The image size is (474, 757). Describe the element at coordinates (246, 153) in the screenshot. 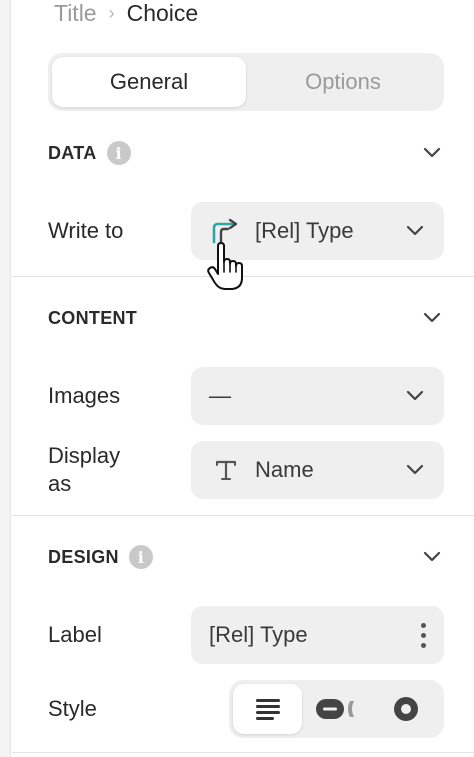

I see `data-section-header: DATA i` at that location.